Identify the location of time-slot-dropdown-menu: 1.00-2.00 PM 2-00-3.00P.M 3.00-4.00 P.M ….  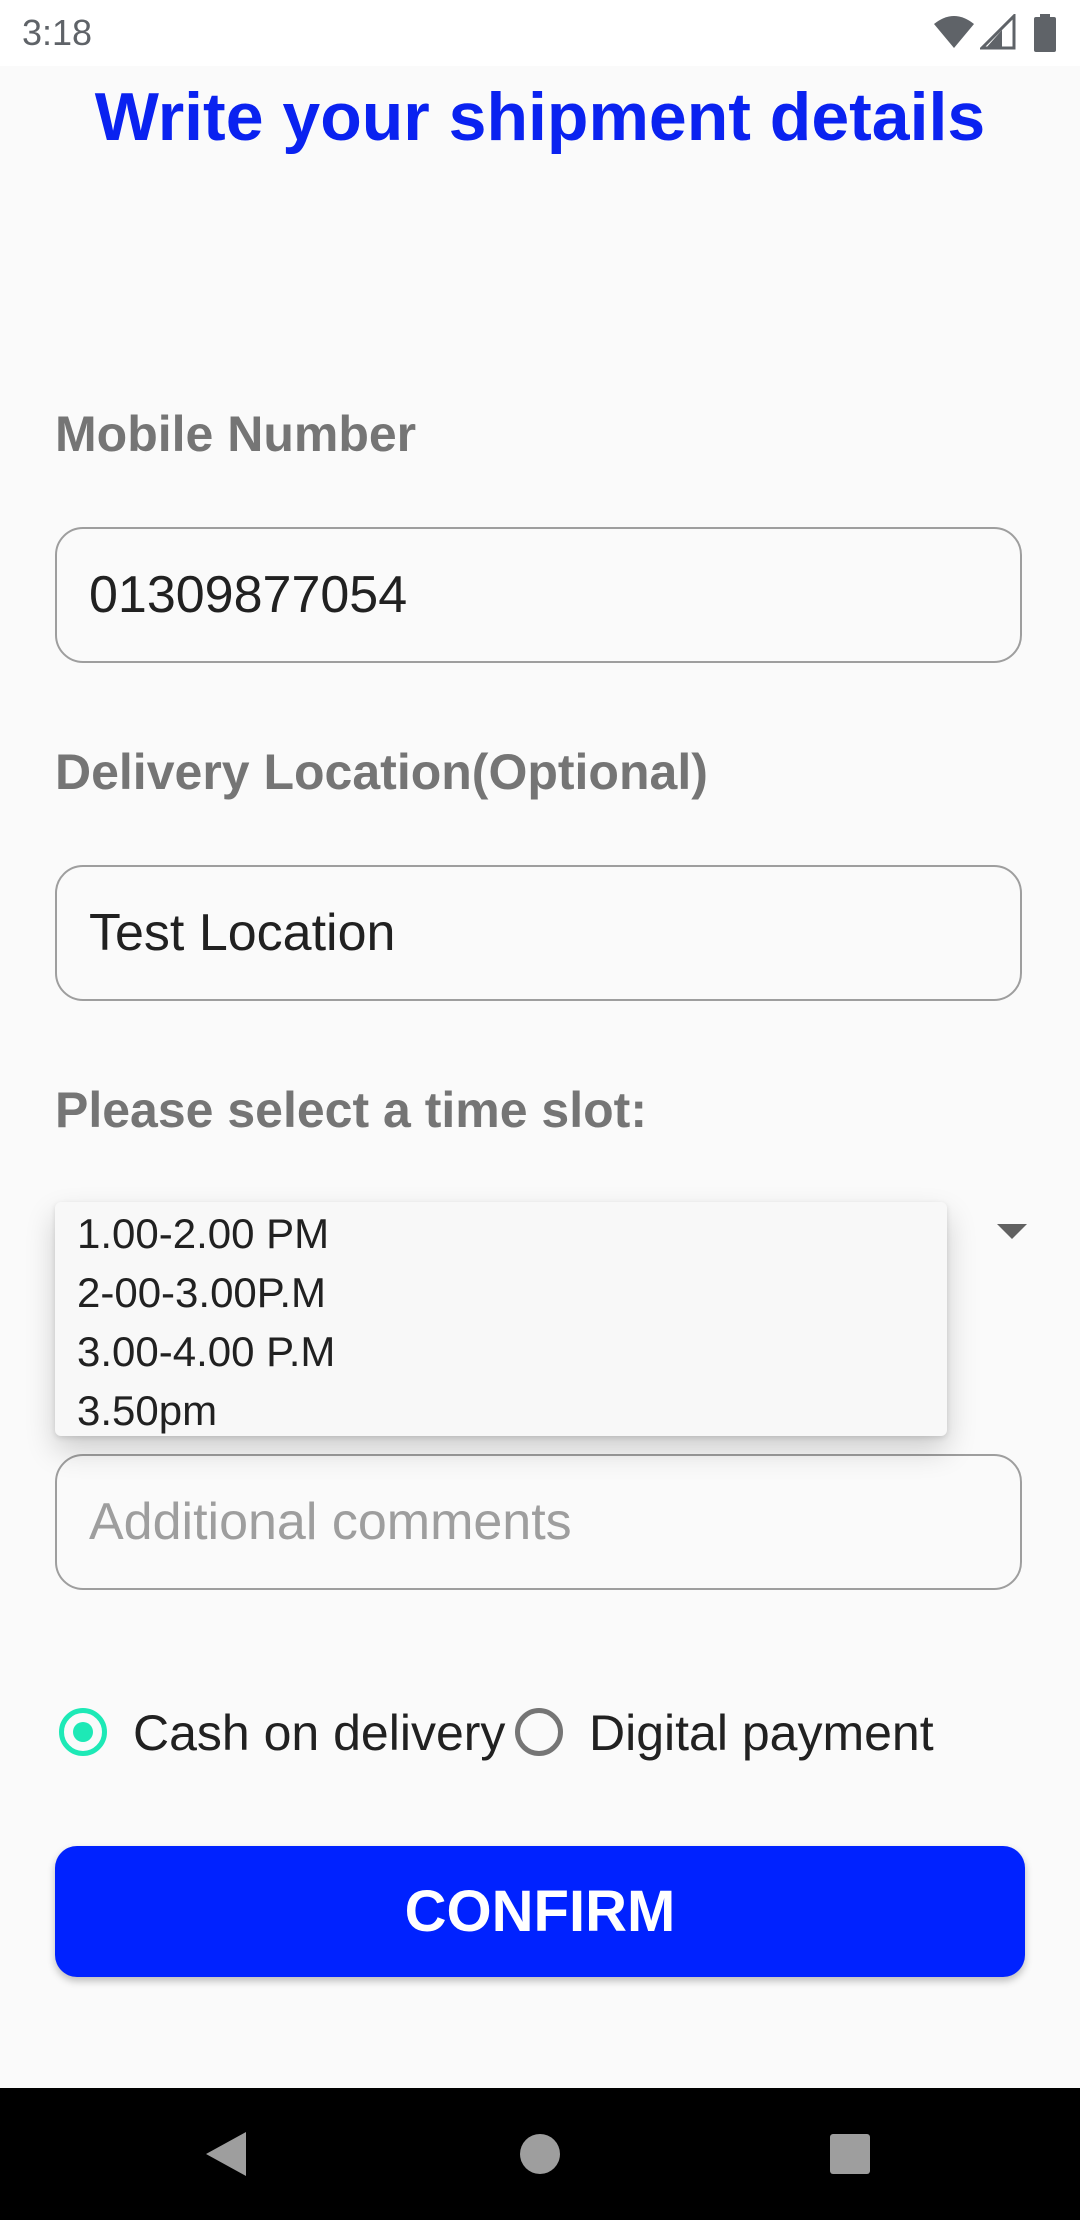
(501, 1319).